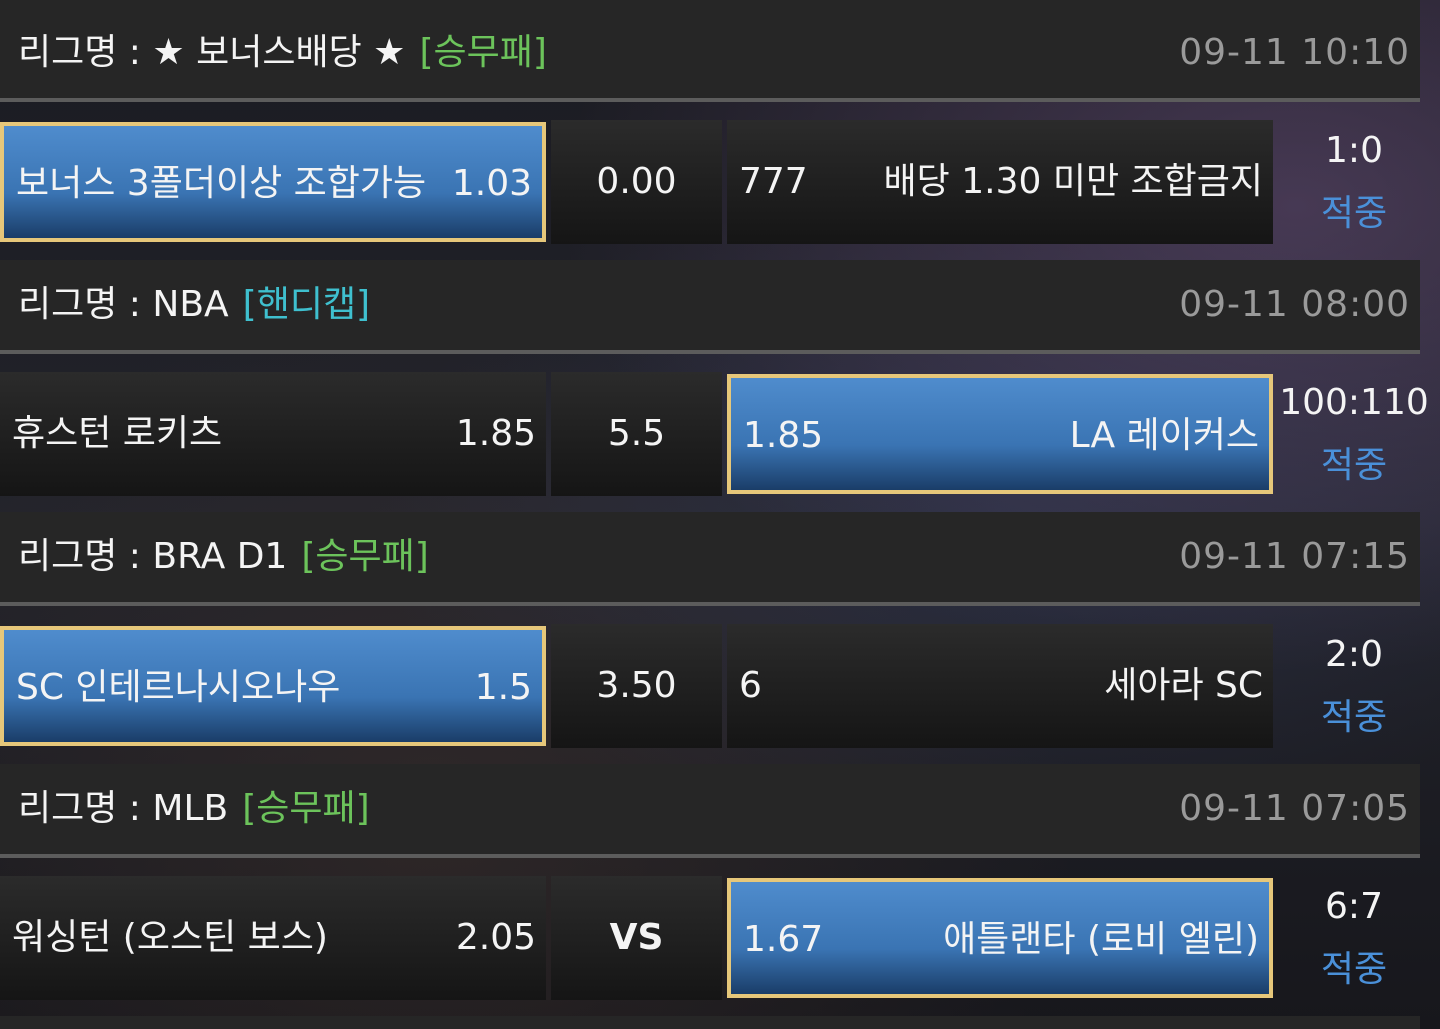 This screenshot has height=1029, width=1440. What do you see at coordinates (190, 304) in the screenshot?
I see `league-name: NBA` at bounding box center [190, 304].